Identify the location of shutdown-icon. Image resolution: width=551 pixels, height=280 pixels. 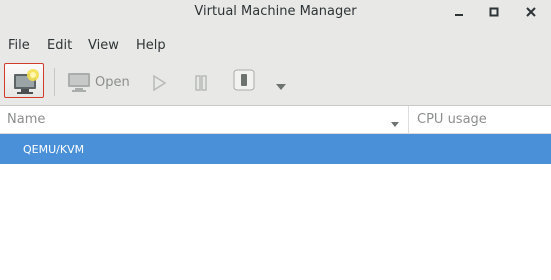
(244, 82).